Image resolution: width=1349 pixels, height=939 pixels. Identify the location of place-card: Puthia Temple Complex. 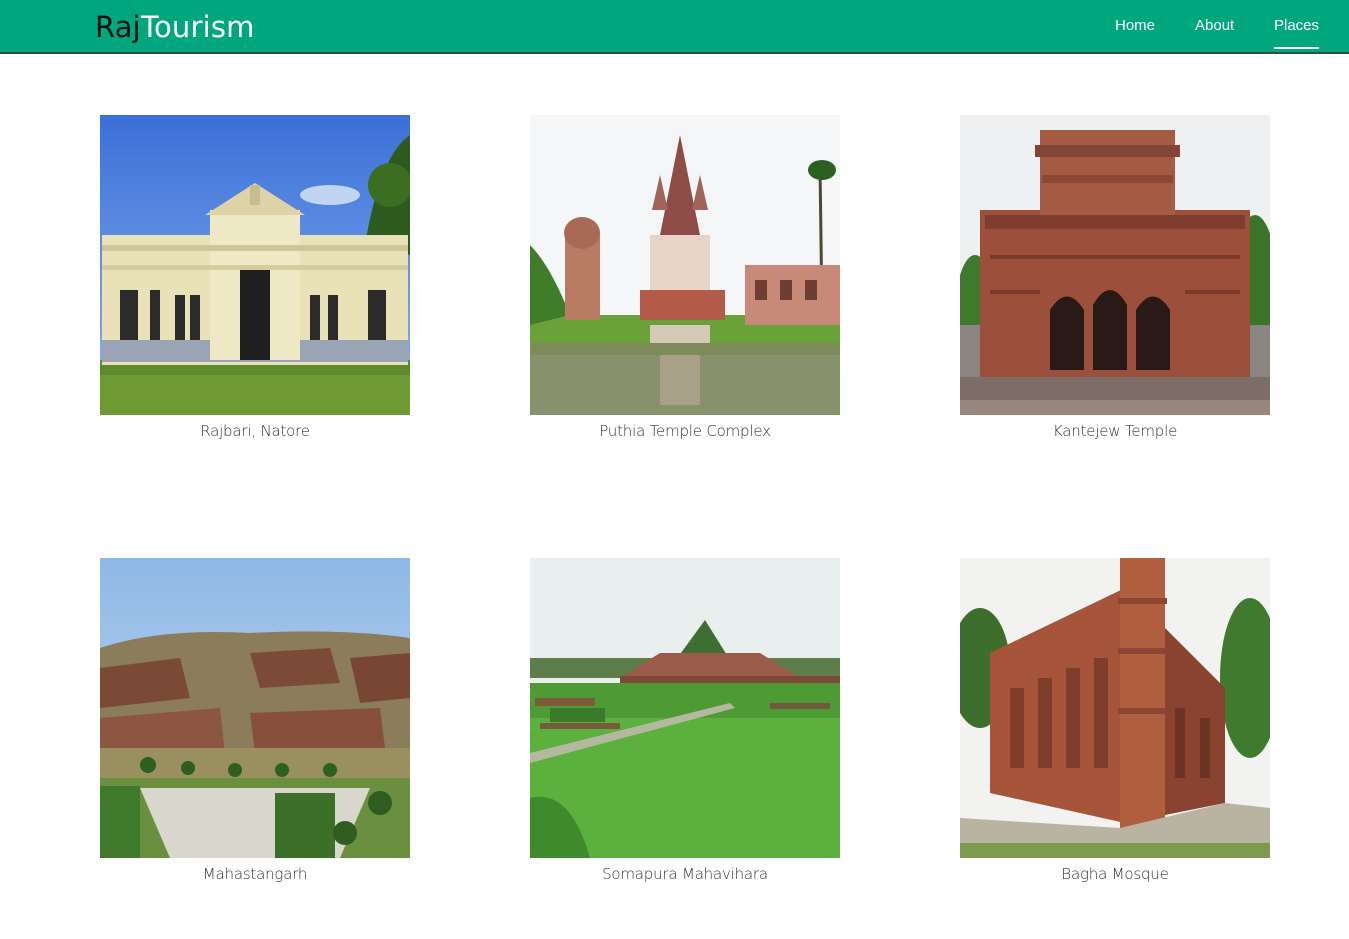
(685, 277).